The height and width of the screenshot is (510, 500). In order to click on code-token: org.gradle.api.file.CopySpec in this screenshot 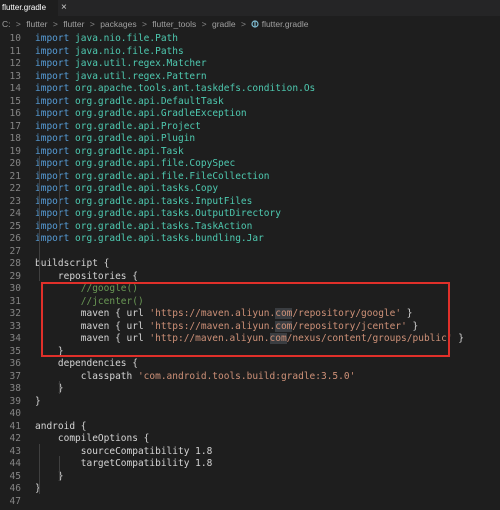, I will do `click(155, 163)`.